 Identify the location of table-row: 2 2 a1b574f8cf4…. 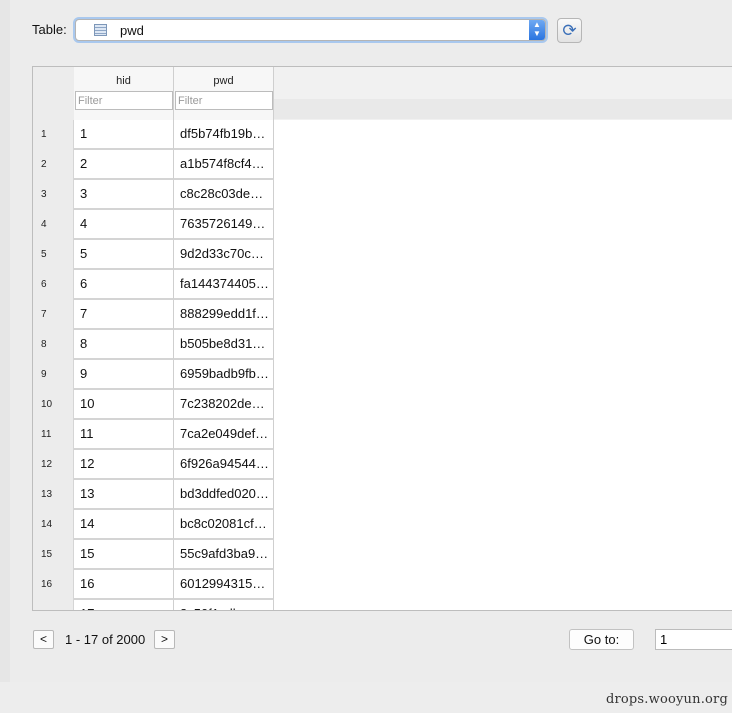
(382, 165).